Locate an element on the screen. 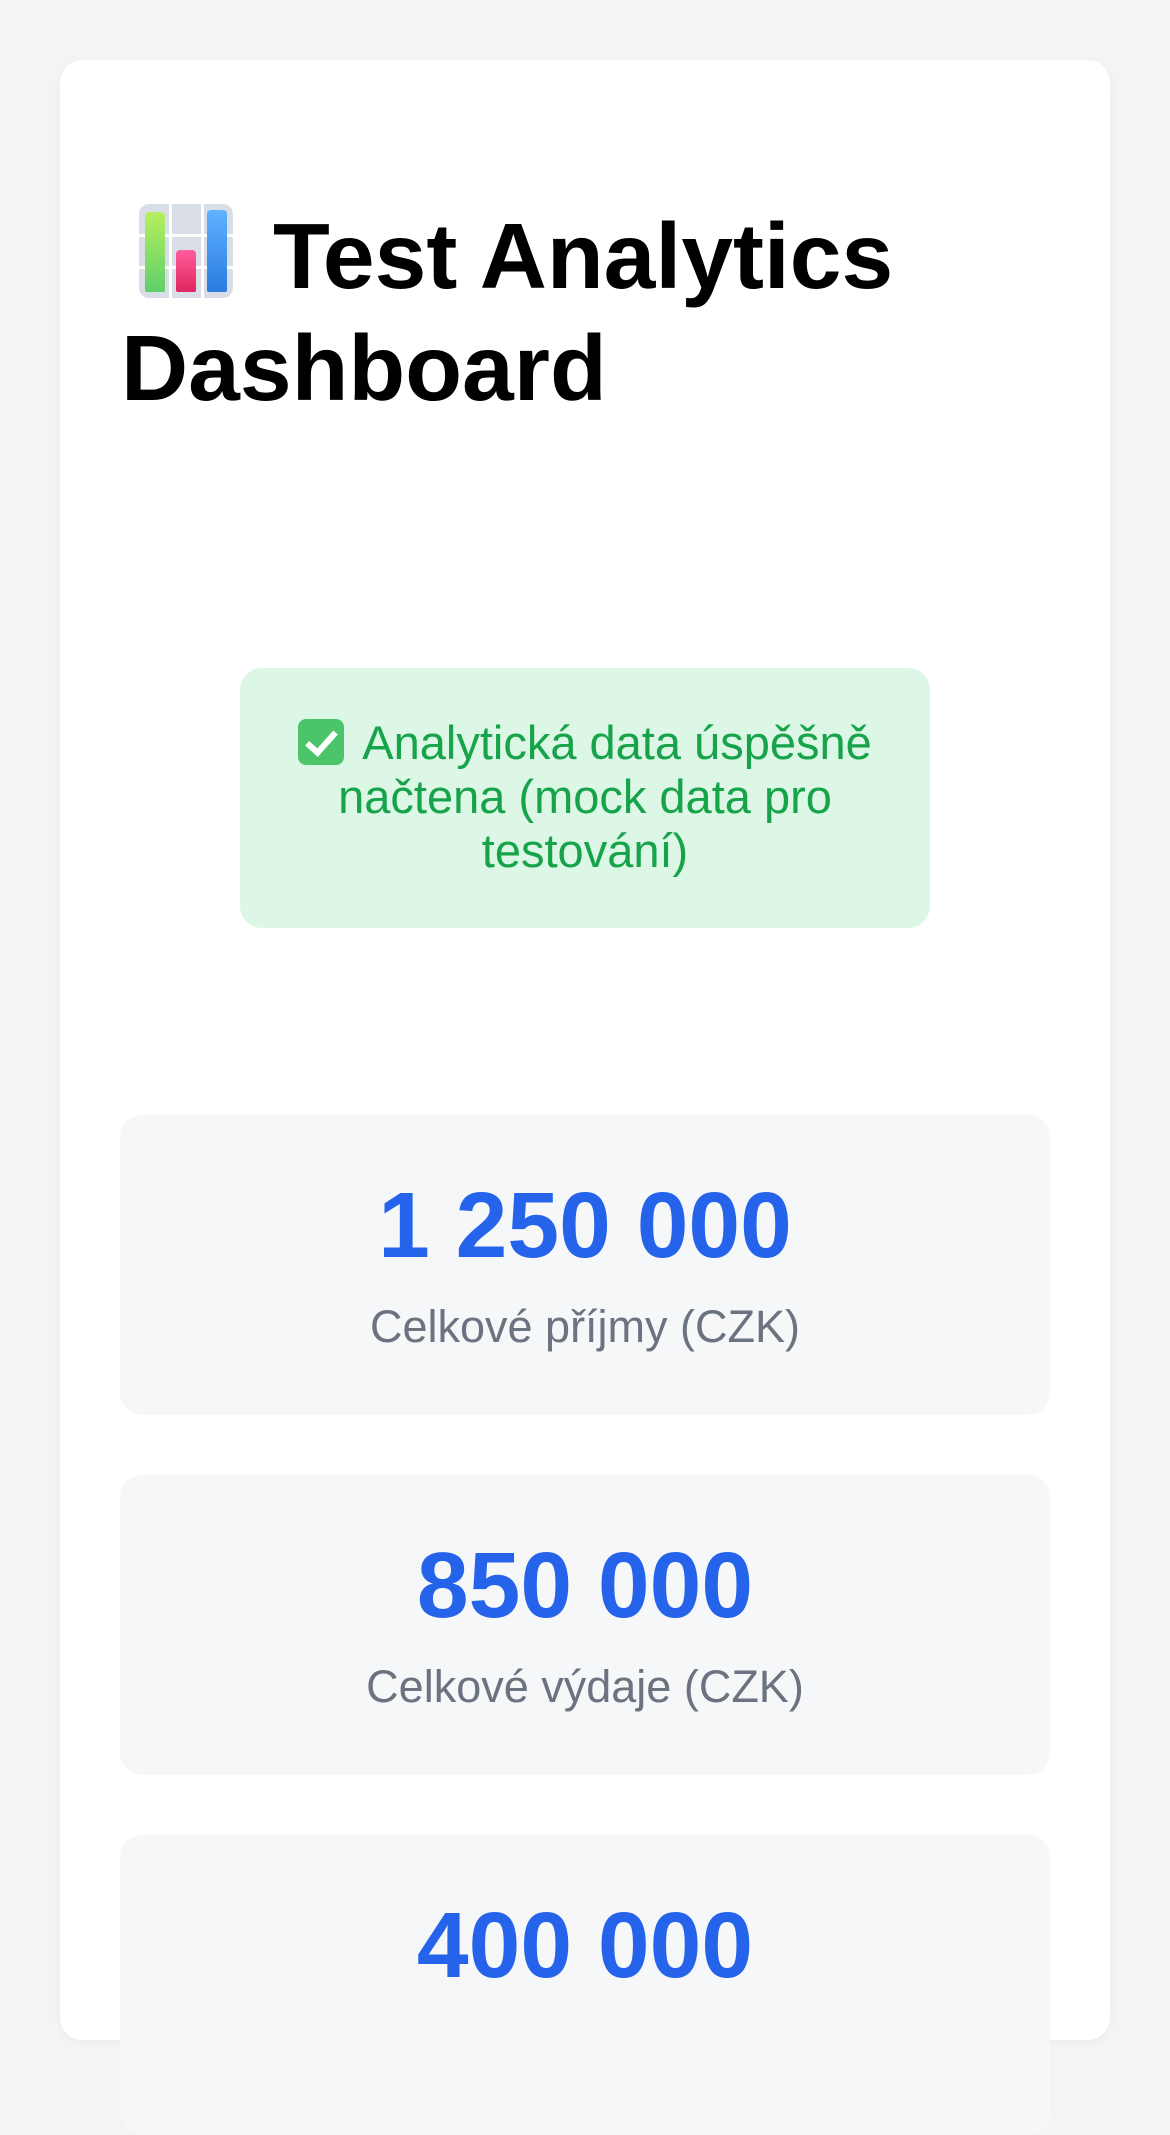 Image resolution: width=1170 pixels, height=2135 pixels. stat-card-income: 1 250 000 Celkové příjmy (CZK) is located at coordinates (585, 1265).